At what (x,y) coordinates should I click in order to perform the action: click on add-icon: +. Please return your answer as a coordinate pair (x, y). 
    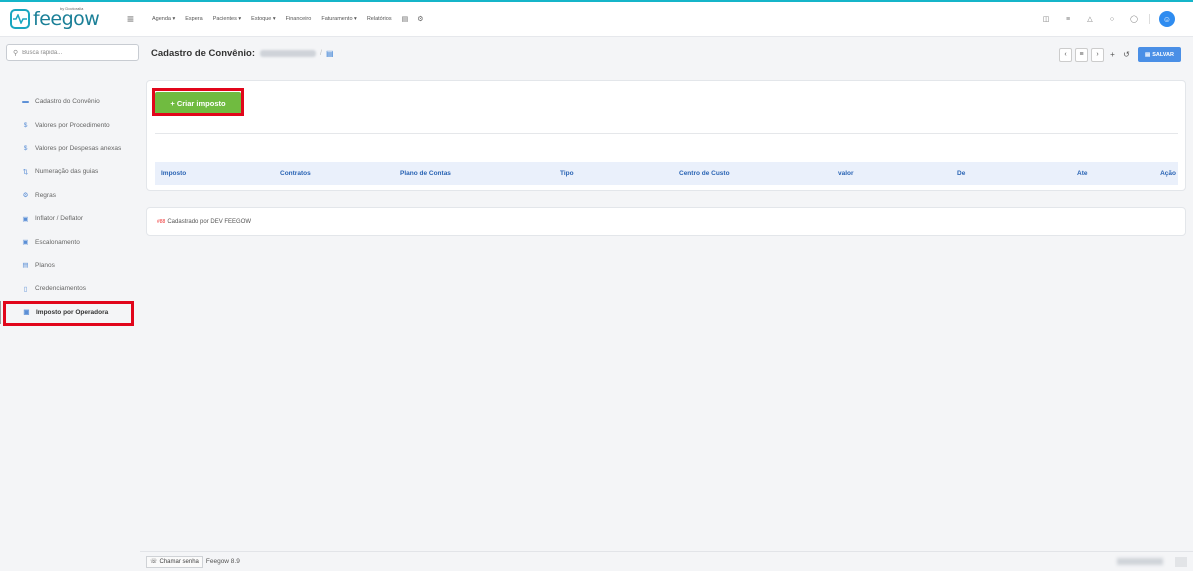
    Looking at the image, I should click on (1112, 55).